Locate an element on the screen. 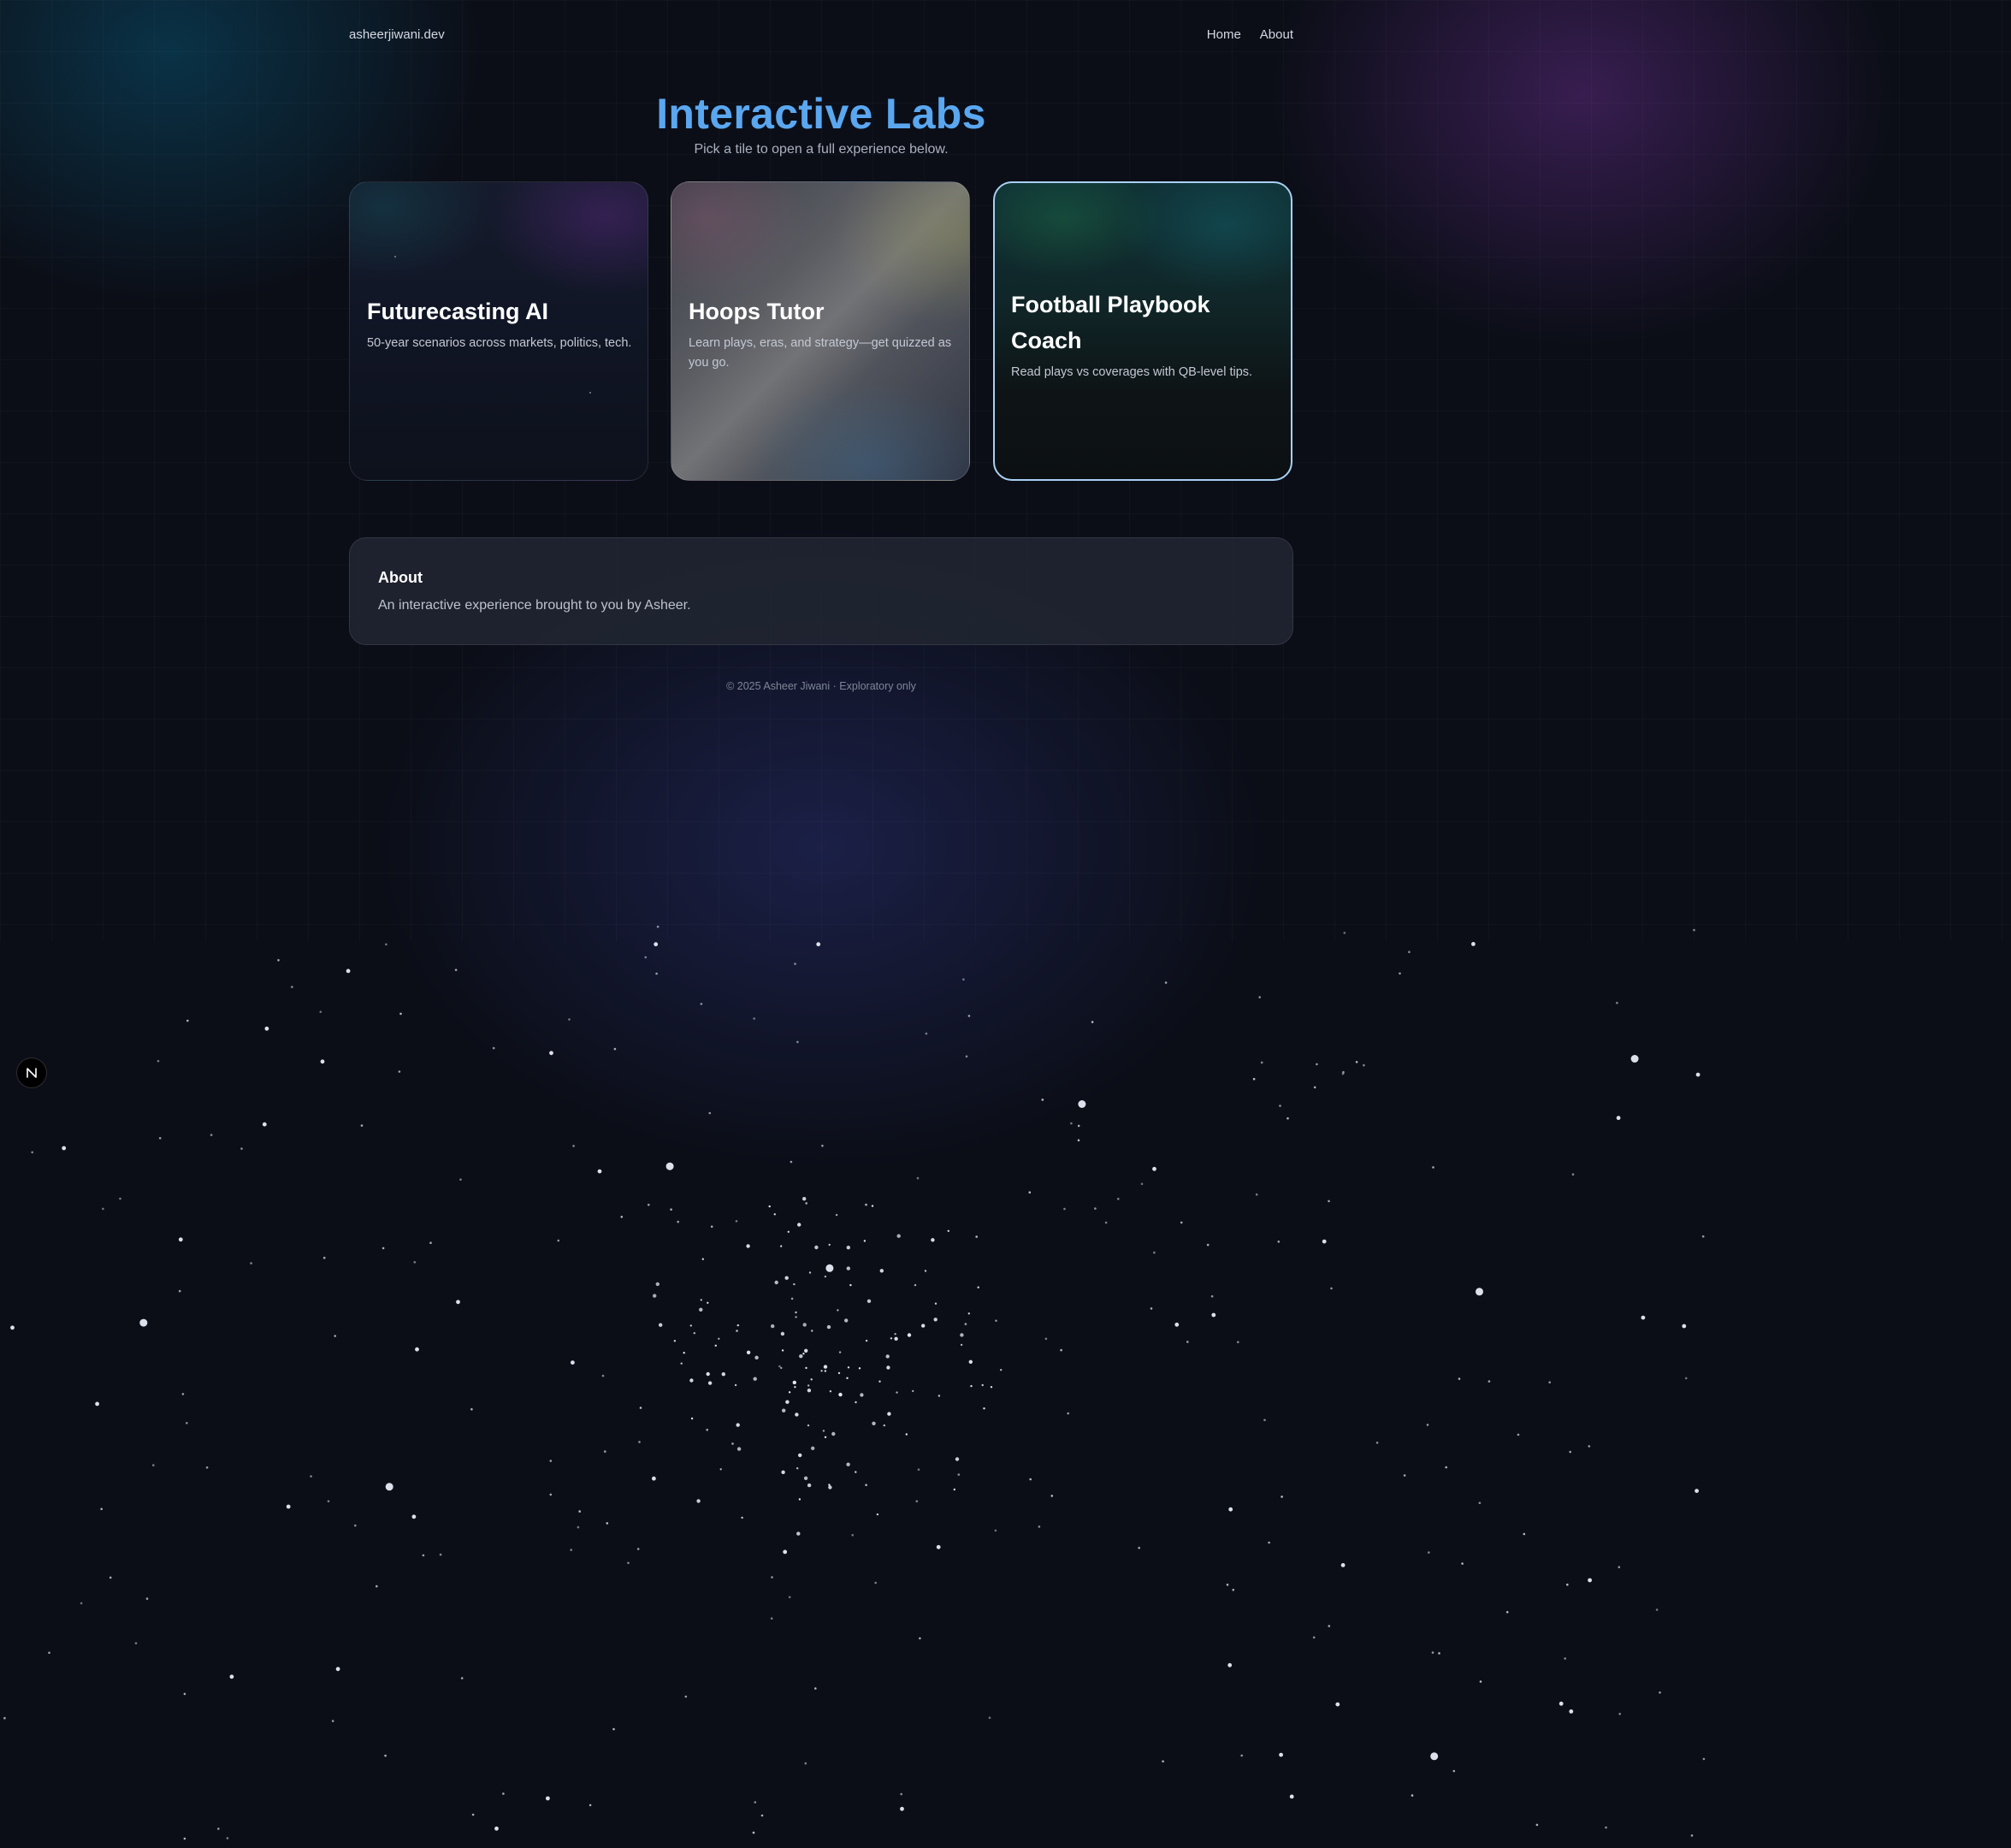 The image size is (2011, 1848). nav-about-link: About is located at coordinates (1276, 34).